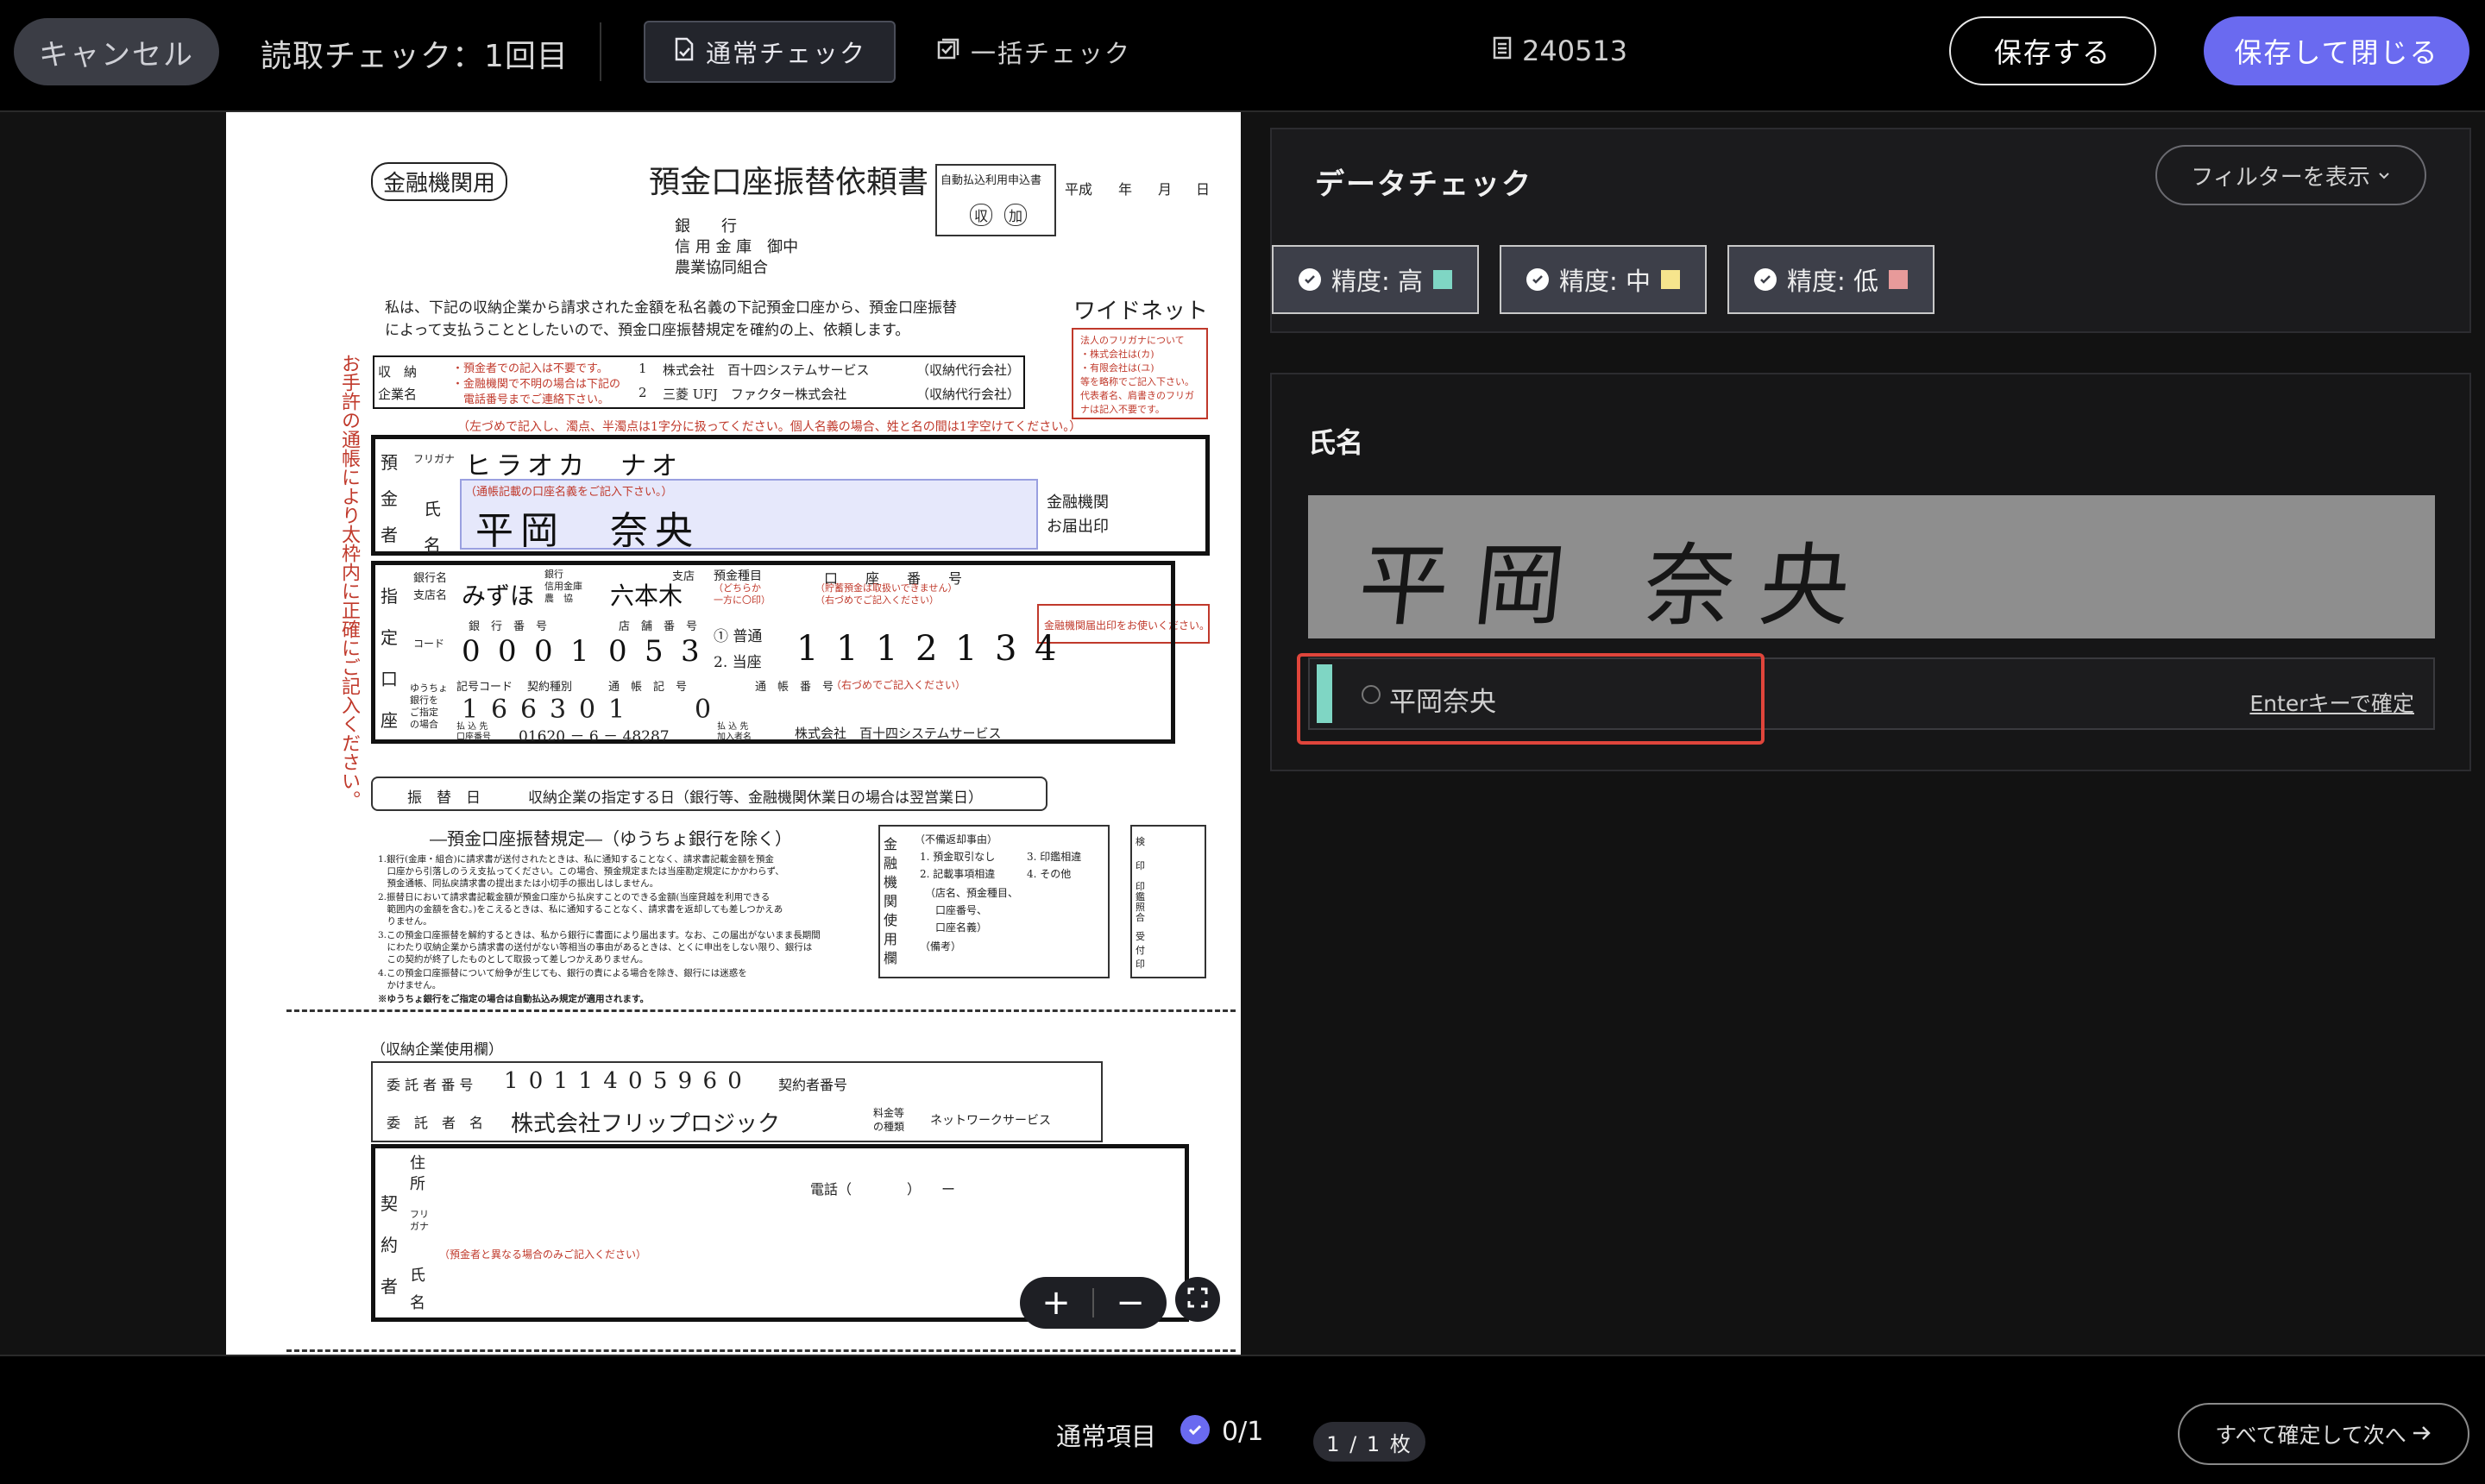 The image size is (2485, 1484). What do you see at coordinates (1049, 874) in the screenshot?
I see `return-reason-4: 4. その他` at bounding box center [1049, 874].